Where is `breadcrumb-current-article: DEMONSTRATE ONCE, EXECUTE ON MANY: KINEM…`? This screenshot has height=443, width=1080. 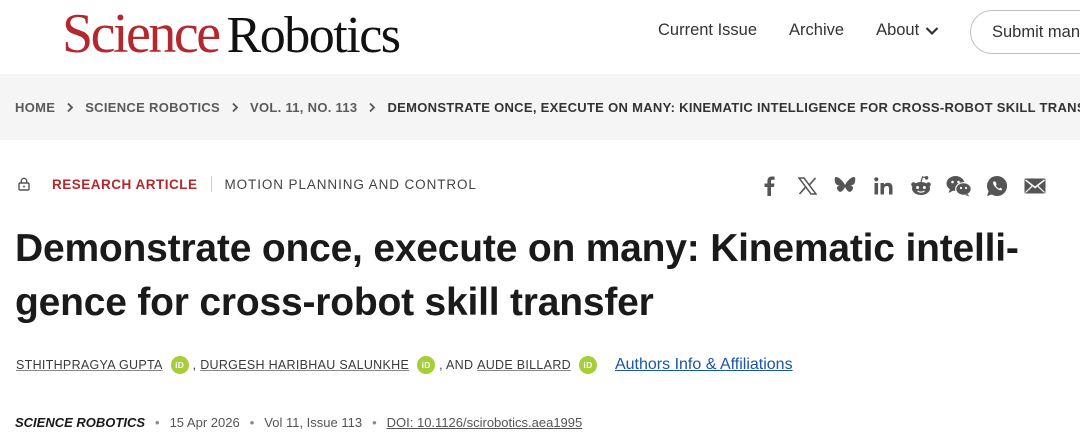
breadcrumb-current-article: DEMONSTRATE ONCE, EXECUTE ON MANY: KINEM… is located at coordinates (733, 107).